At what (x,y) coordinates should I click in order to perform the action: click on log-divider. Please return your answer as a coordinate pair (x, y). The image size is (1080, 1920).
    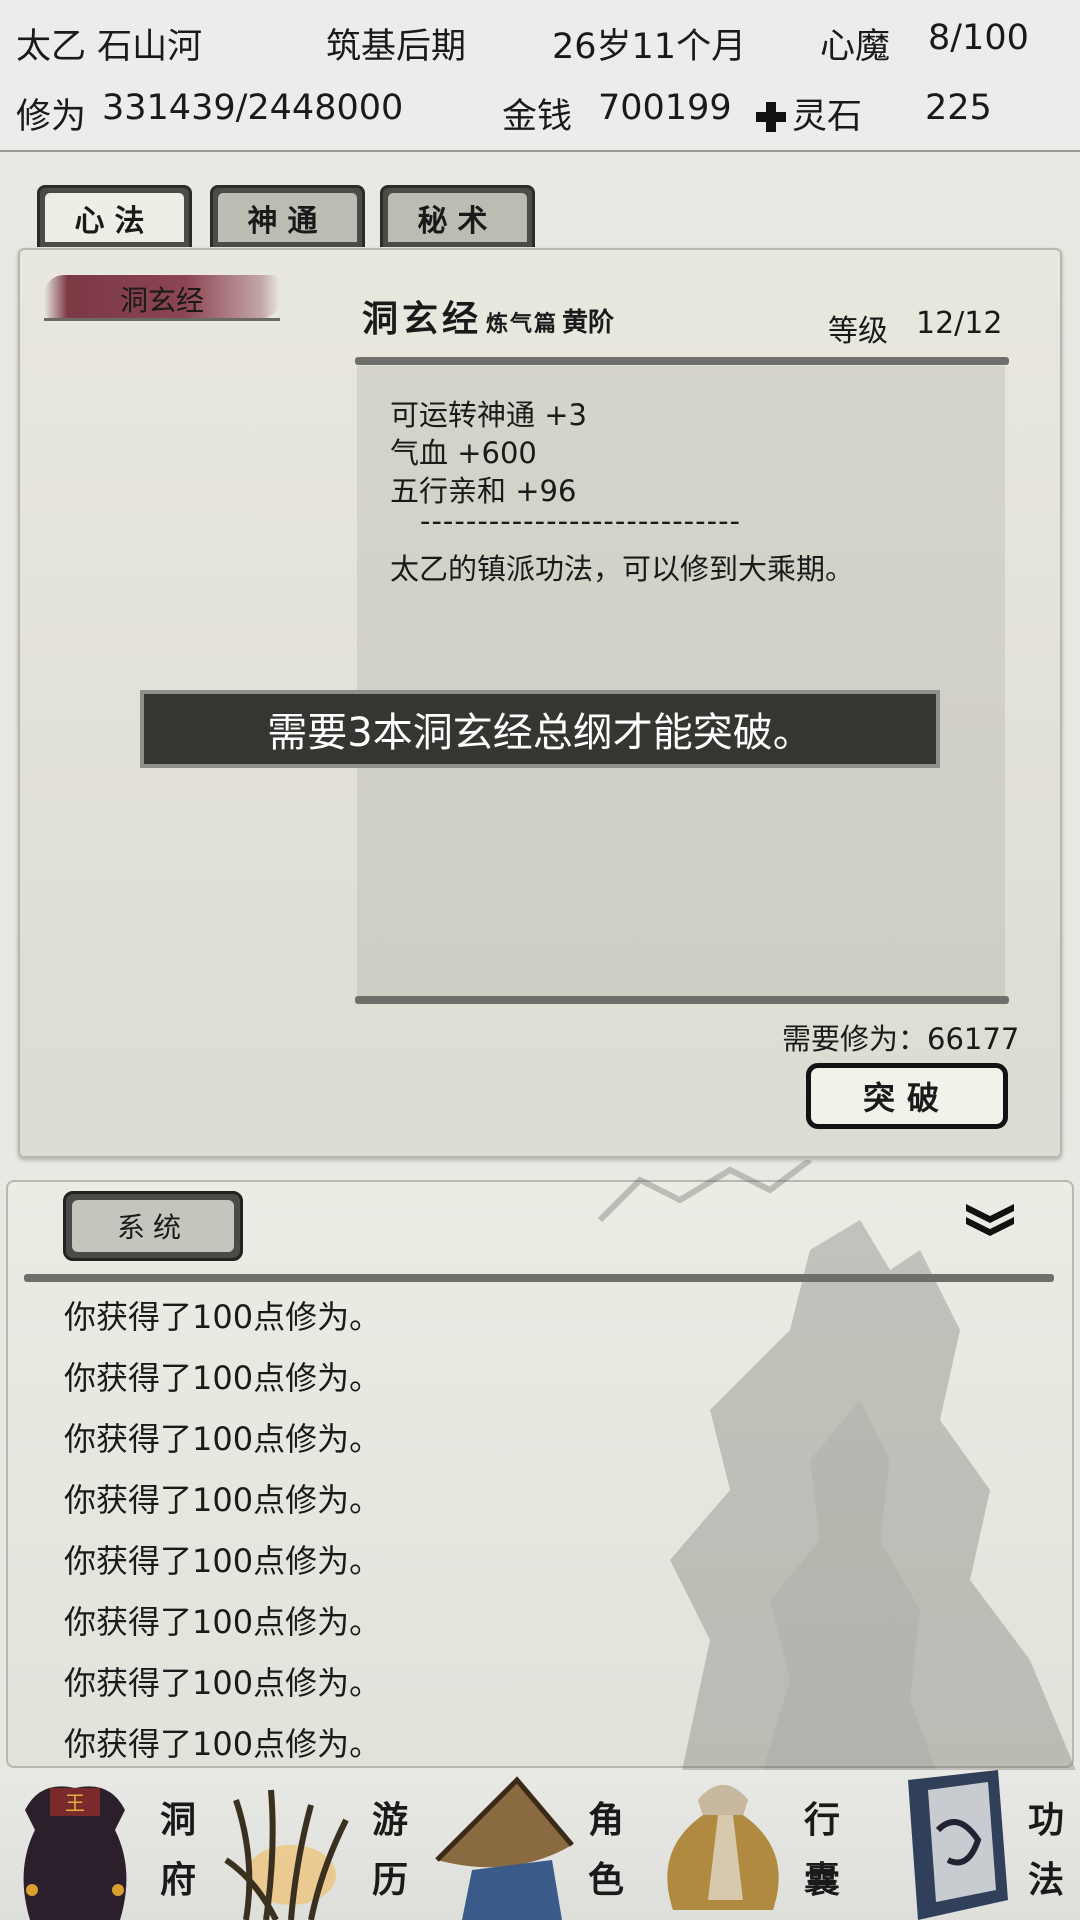
    Looking at the image, I should click on (539, 1278).